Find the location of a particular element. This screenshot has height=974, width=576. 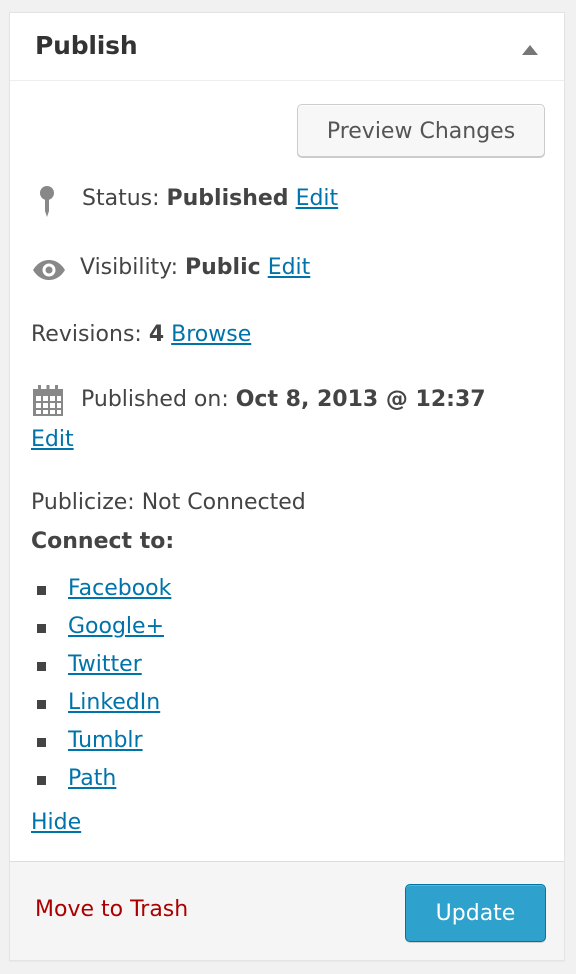

status-edit-link: Edit is located at coordinates (317, 198).